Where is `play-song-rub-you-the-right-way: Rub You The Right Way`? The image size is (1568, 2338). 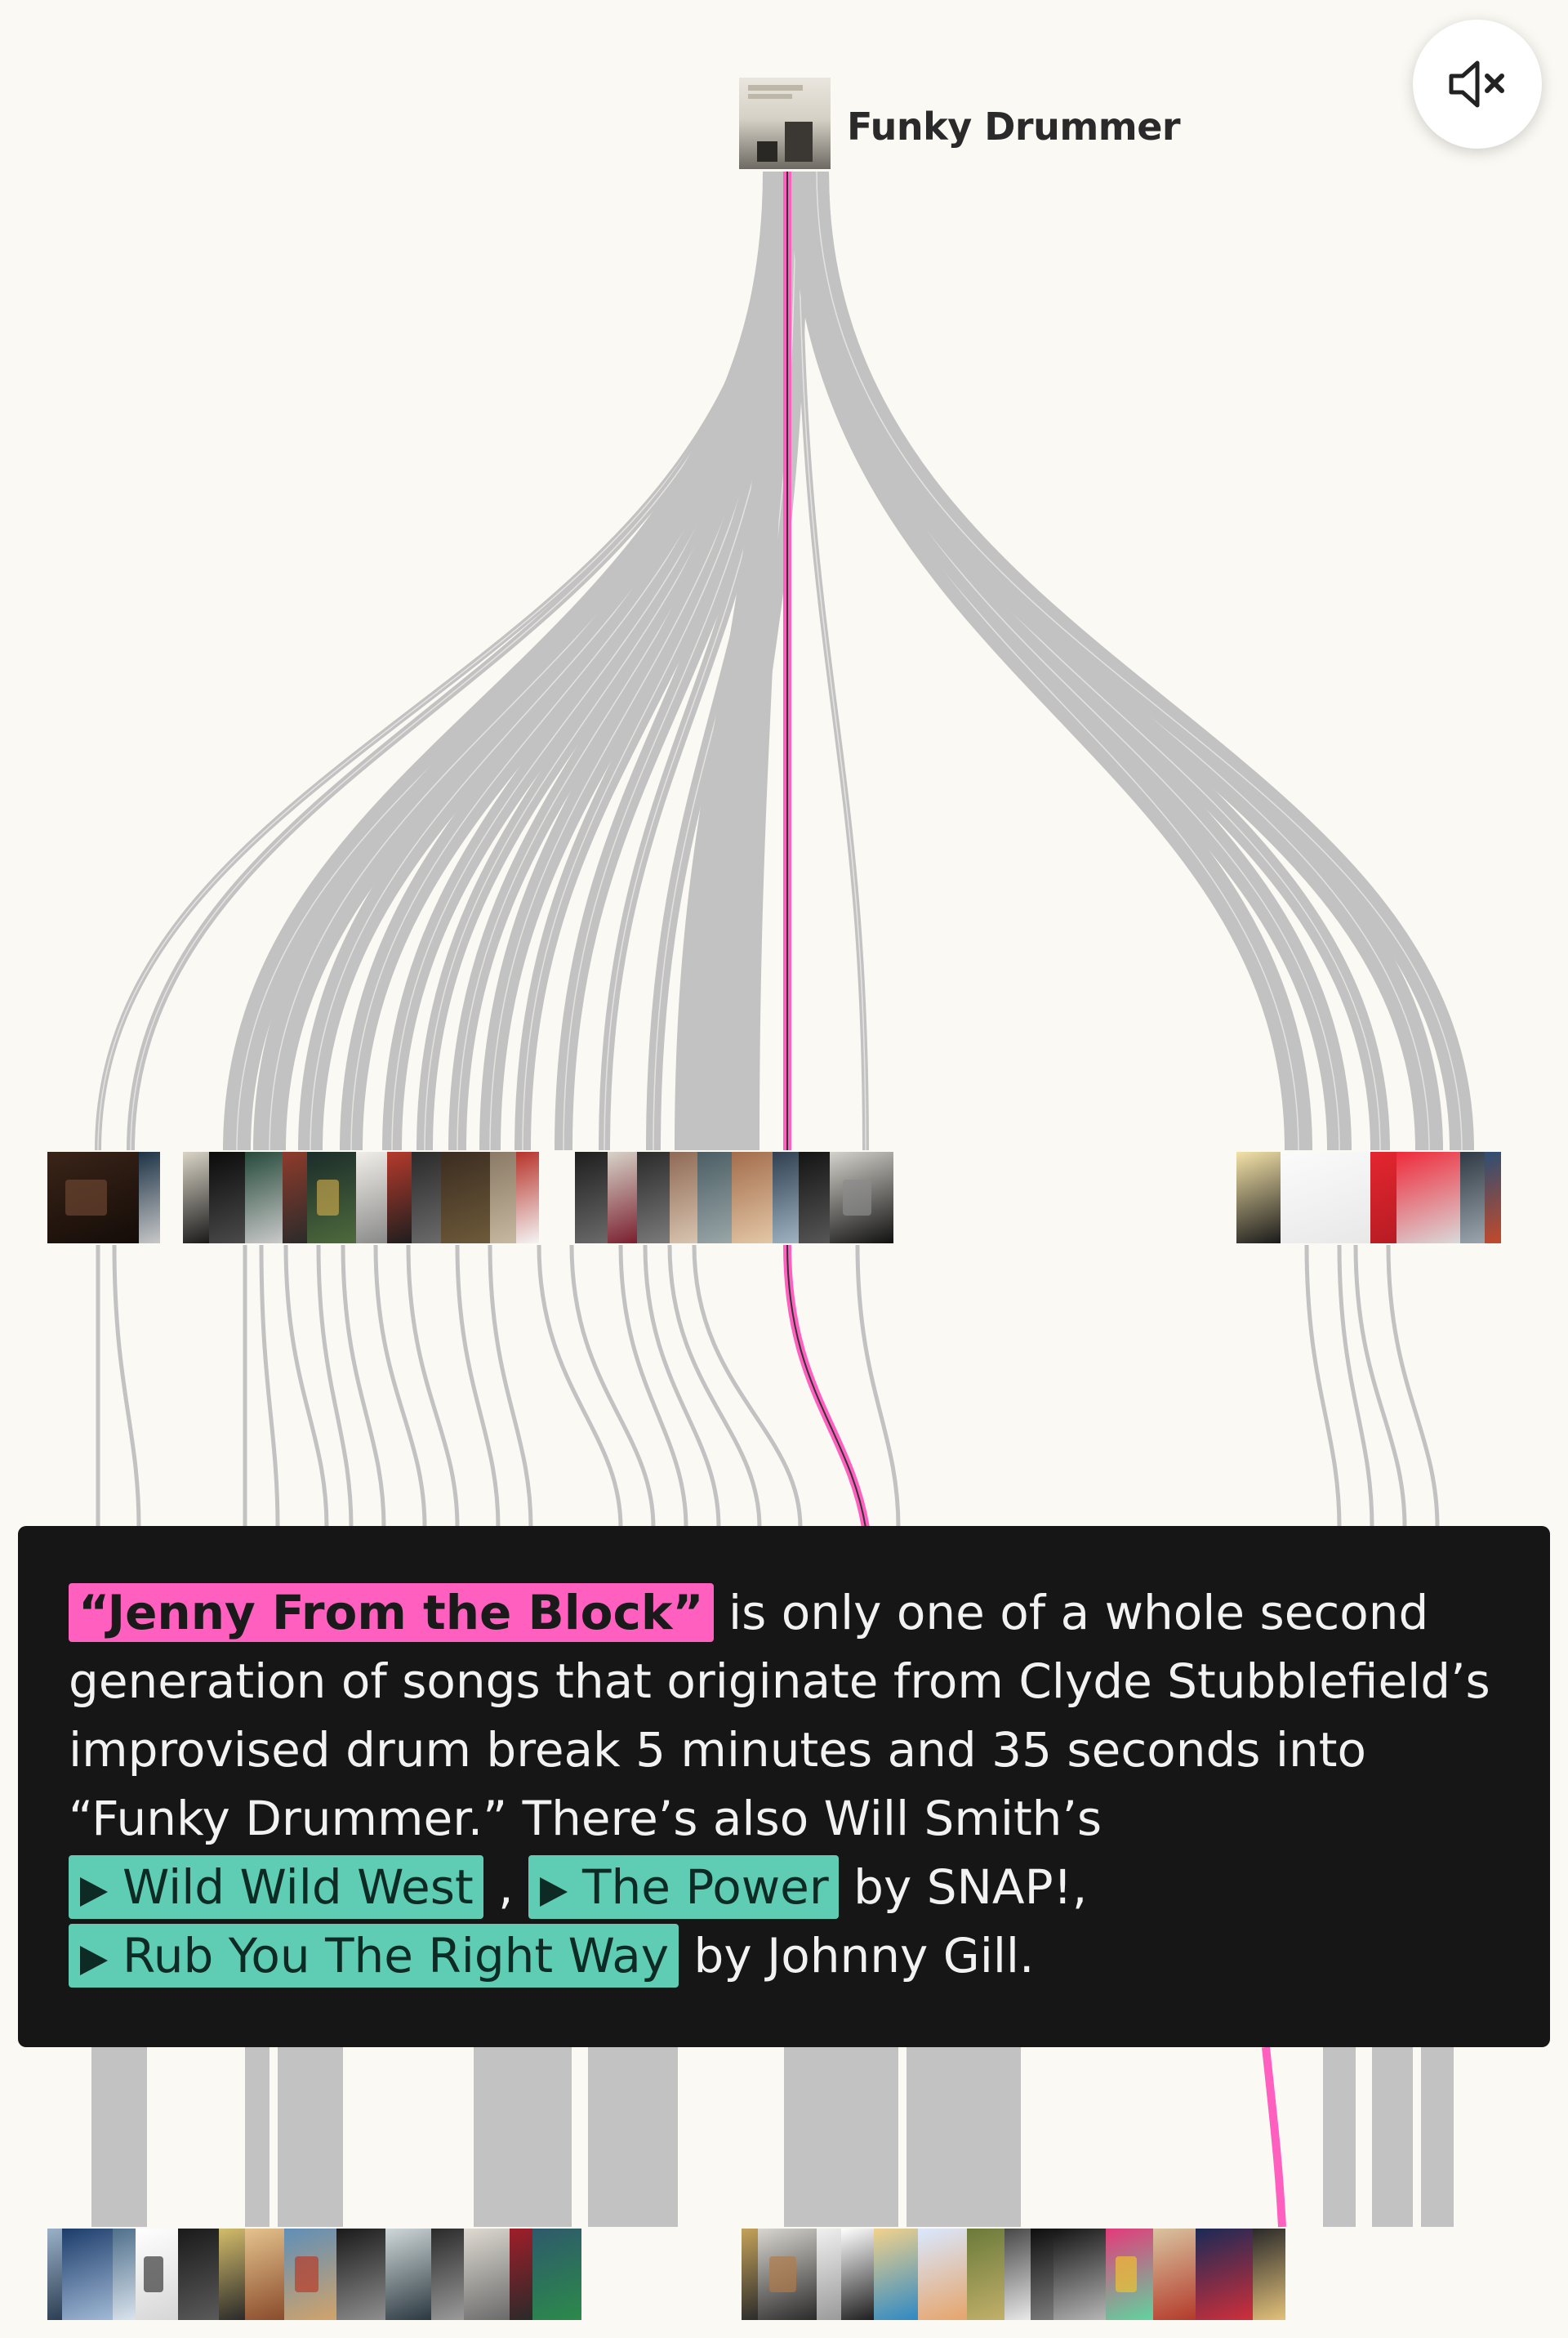 play-song-rub-you-the-right-way: Rub You The Right Way is located at coordinates (374, 1956).